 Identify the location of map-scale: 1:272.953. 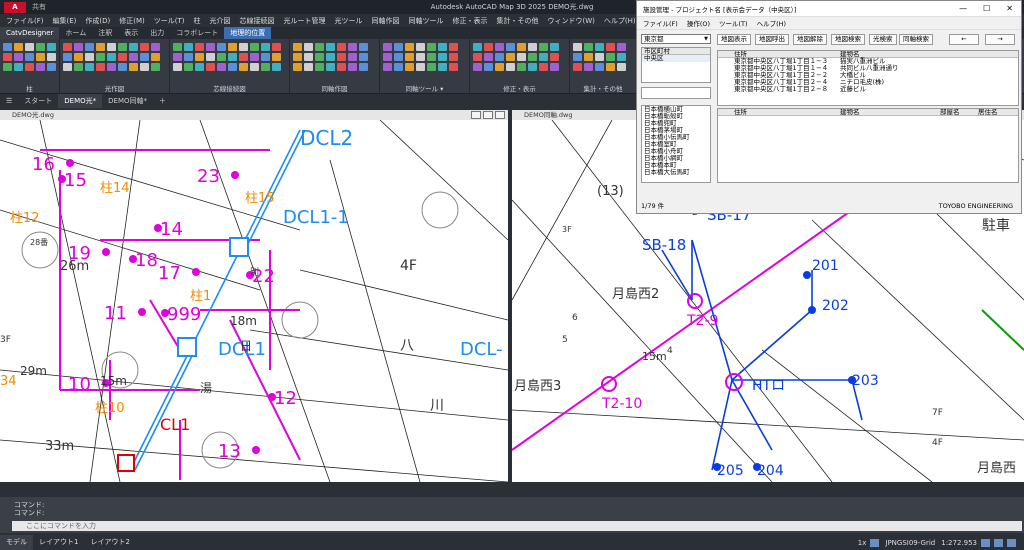
(959, 543).